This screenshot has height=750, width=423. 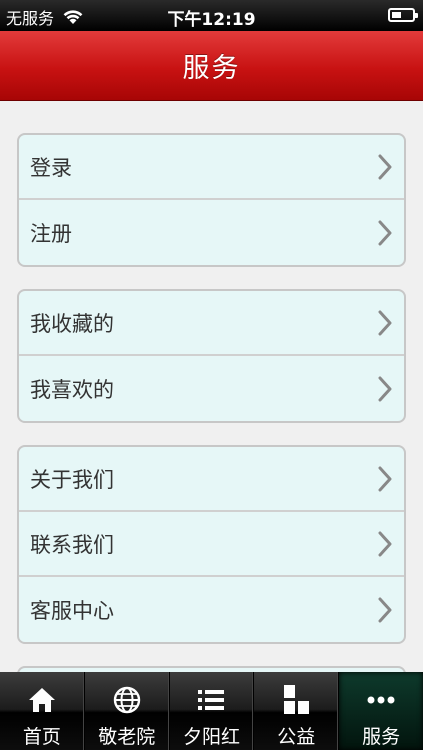 What do you see at coordinates (51, 167) in the screenshot?
I see `row-label: 登录` at bounding box center [51, 167].